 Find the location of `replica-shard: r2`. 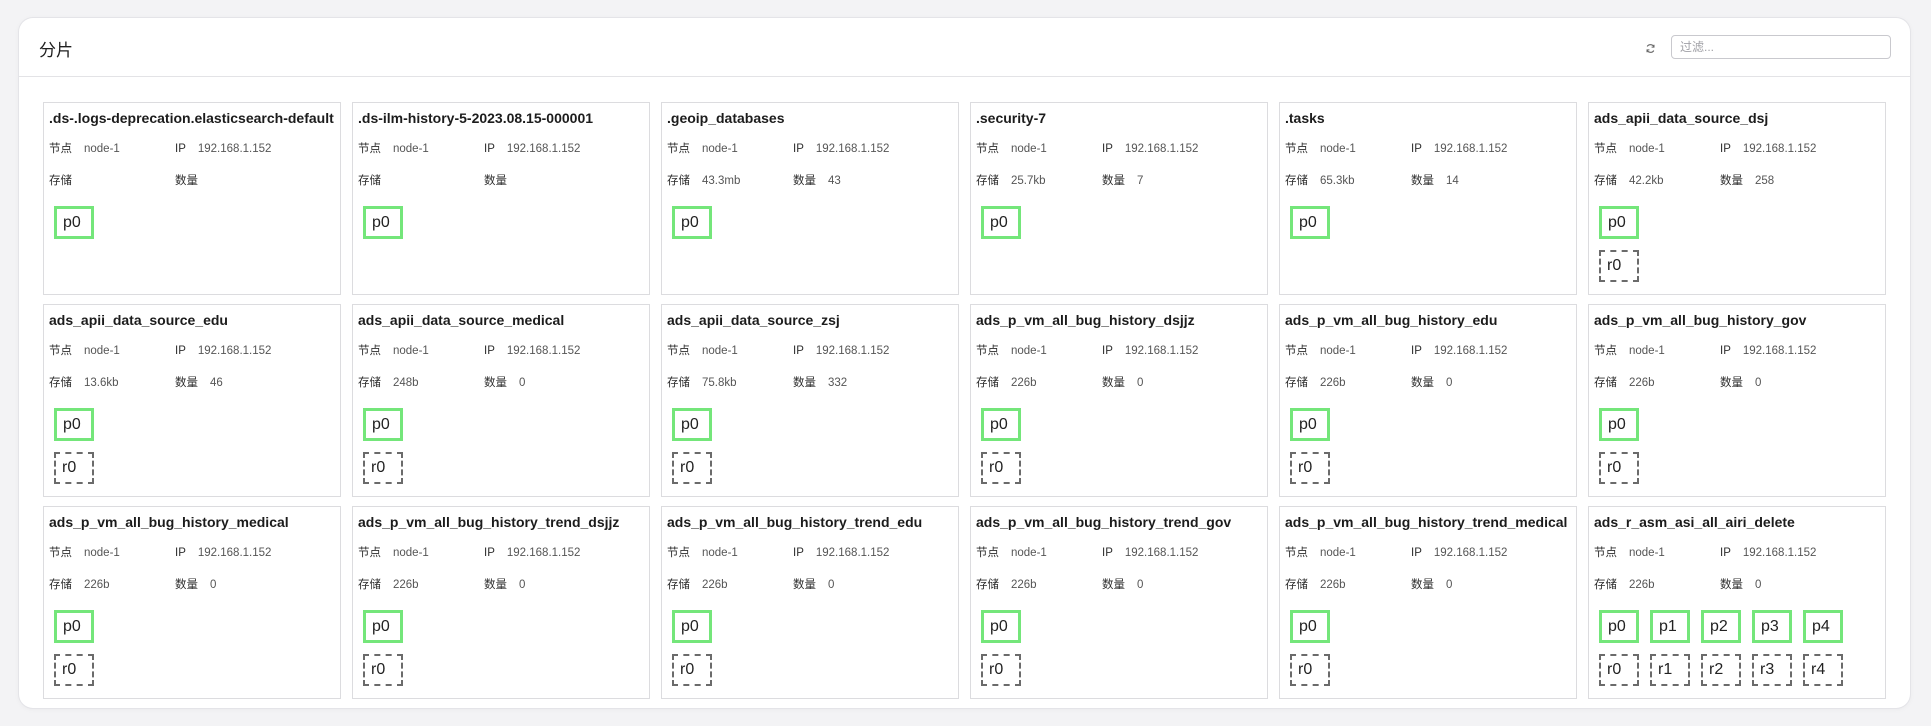

replica-shard: r2 is located at coordinates (1721, 670).